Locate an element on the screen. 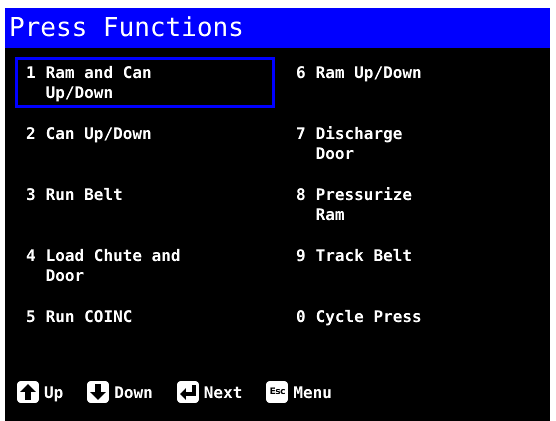 The width and height of the screenshot is (556, 421). key-label: Menu is located at coordinates (312, 392).